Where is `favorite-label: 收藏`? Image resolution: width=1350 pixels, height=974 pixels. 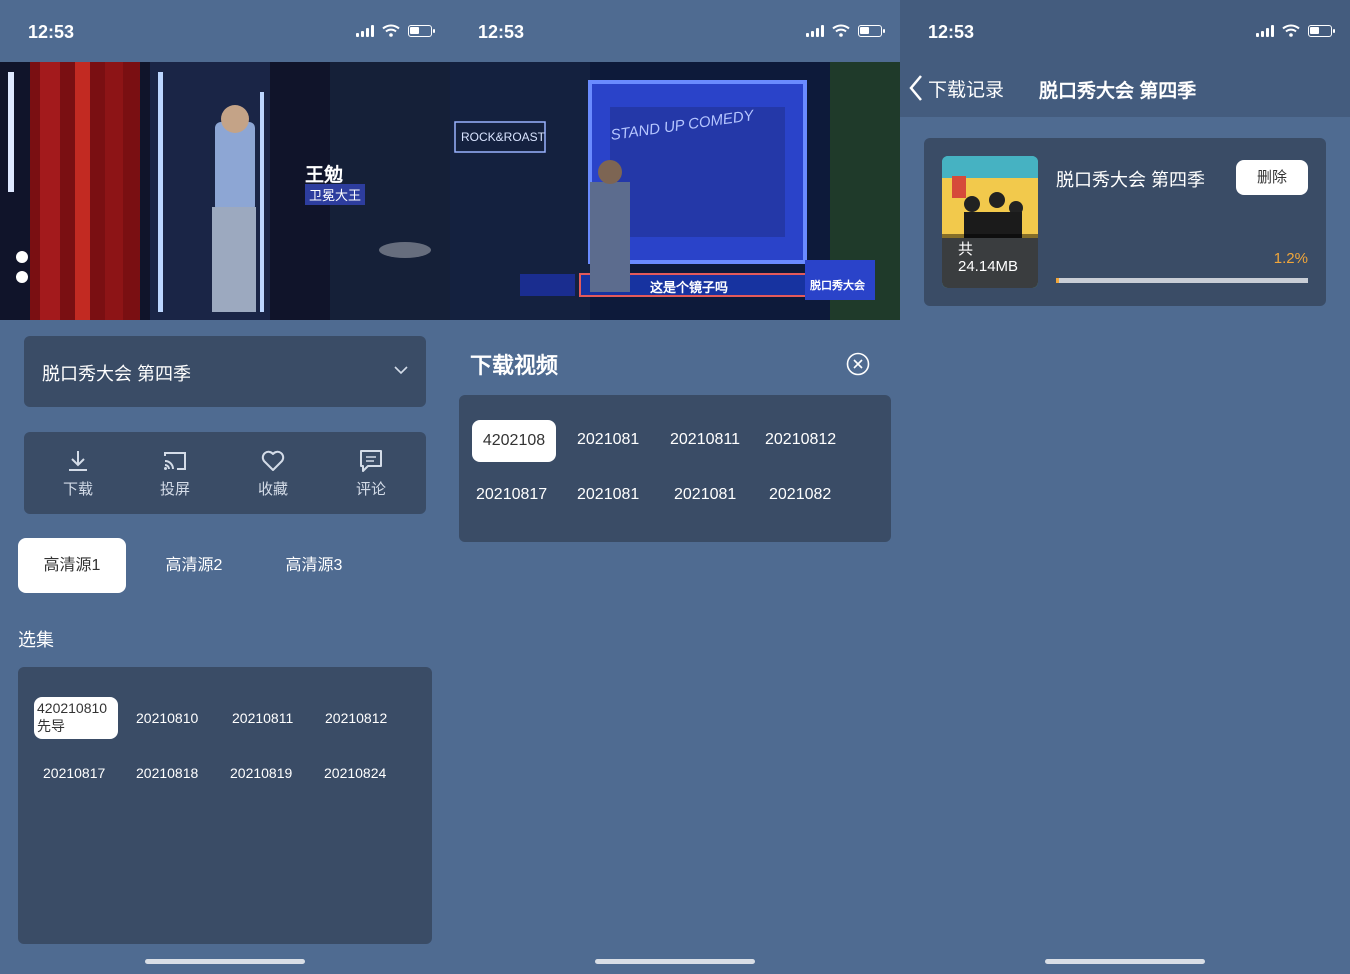
favorite-label: 收藏 is located at coordinates (272, 489).